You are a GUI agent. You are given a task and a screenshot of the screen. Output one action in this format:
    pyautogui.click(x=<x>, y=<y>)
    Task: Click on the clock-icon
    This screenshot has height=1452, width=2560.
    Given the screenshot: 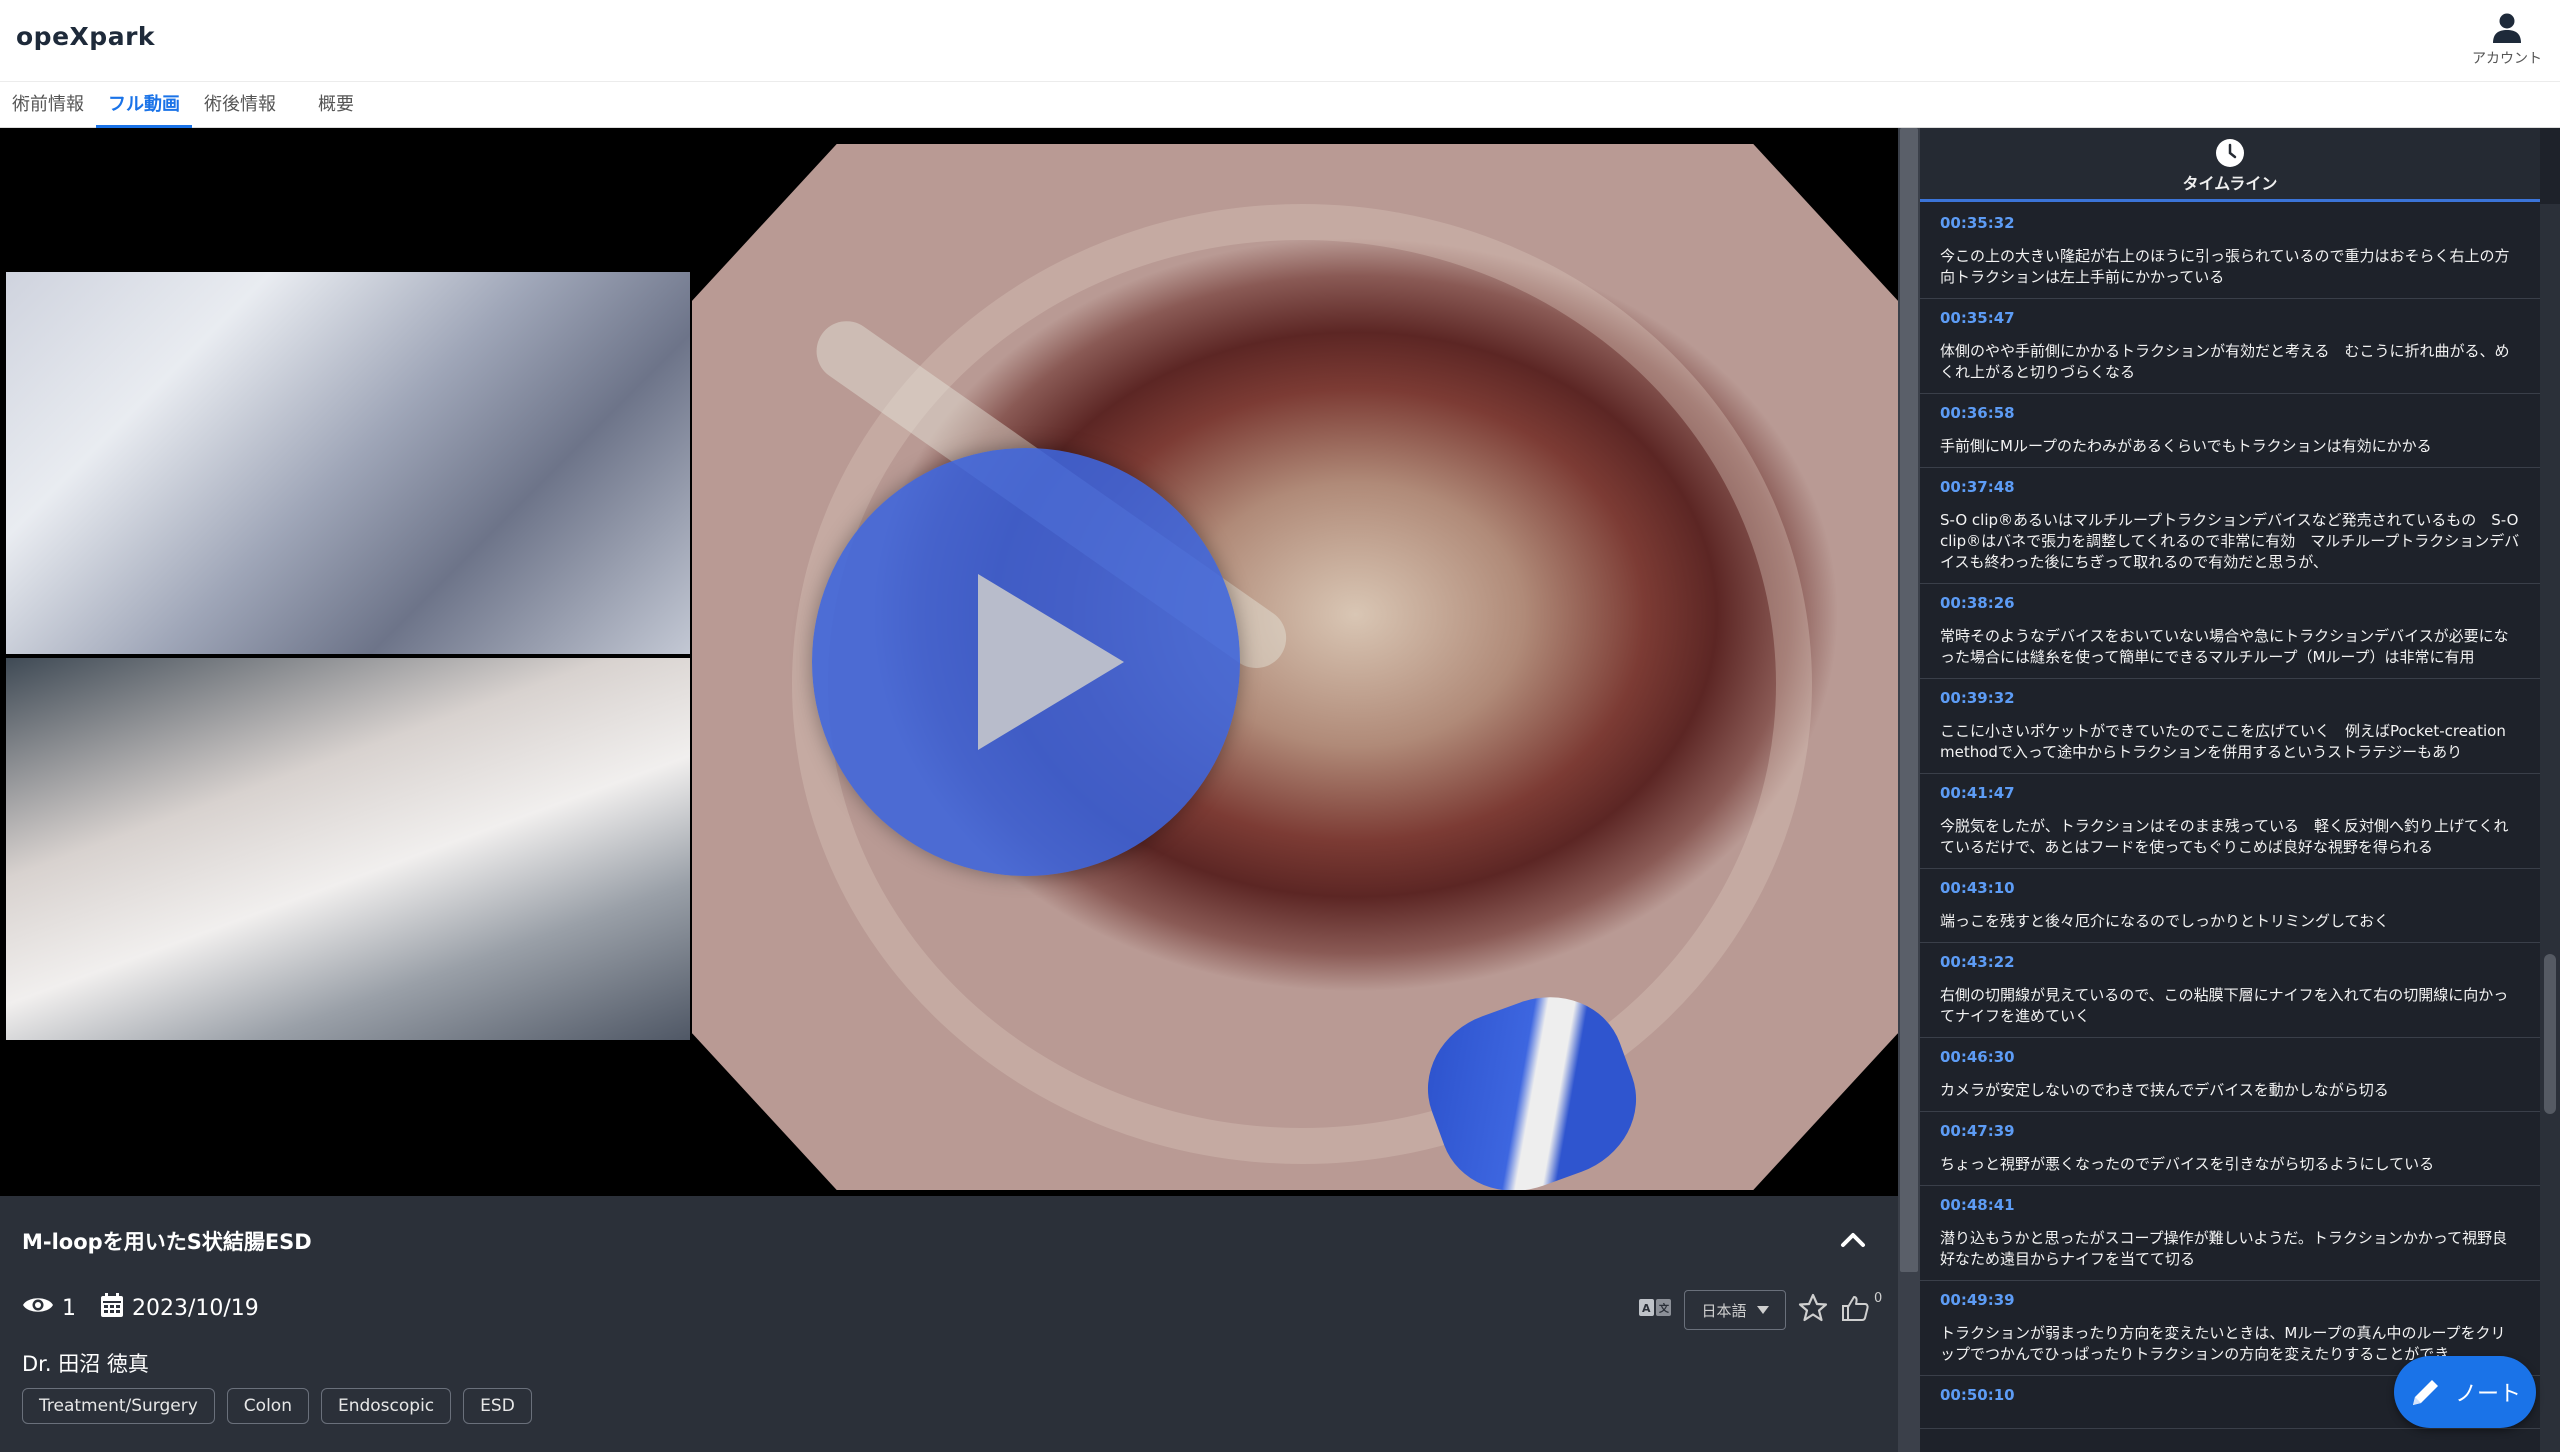 What is the action you would take?
    pyautogui.click(x=2230, y=153)
    